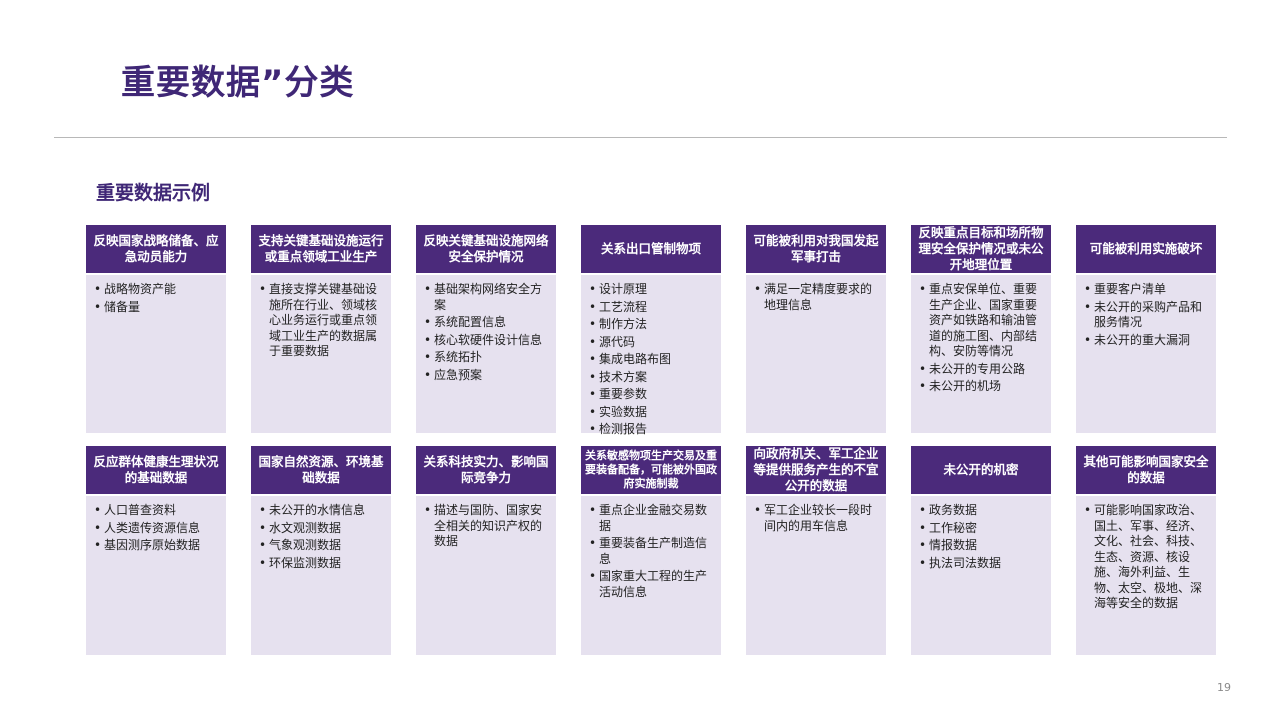 This screenshot has width=1280, height=720. What do you see at coordinates (982, 511) in the screenshot?
I see `list-item: 政务数据` at bounding box center [982, 511].